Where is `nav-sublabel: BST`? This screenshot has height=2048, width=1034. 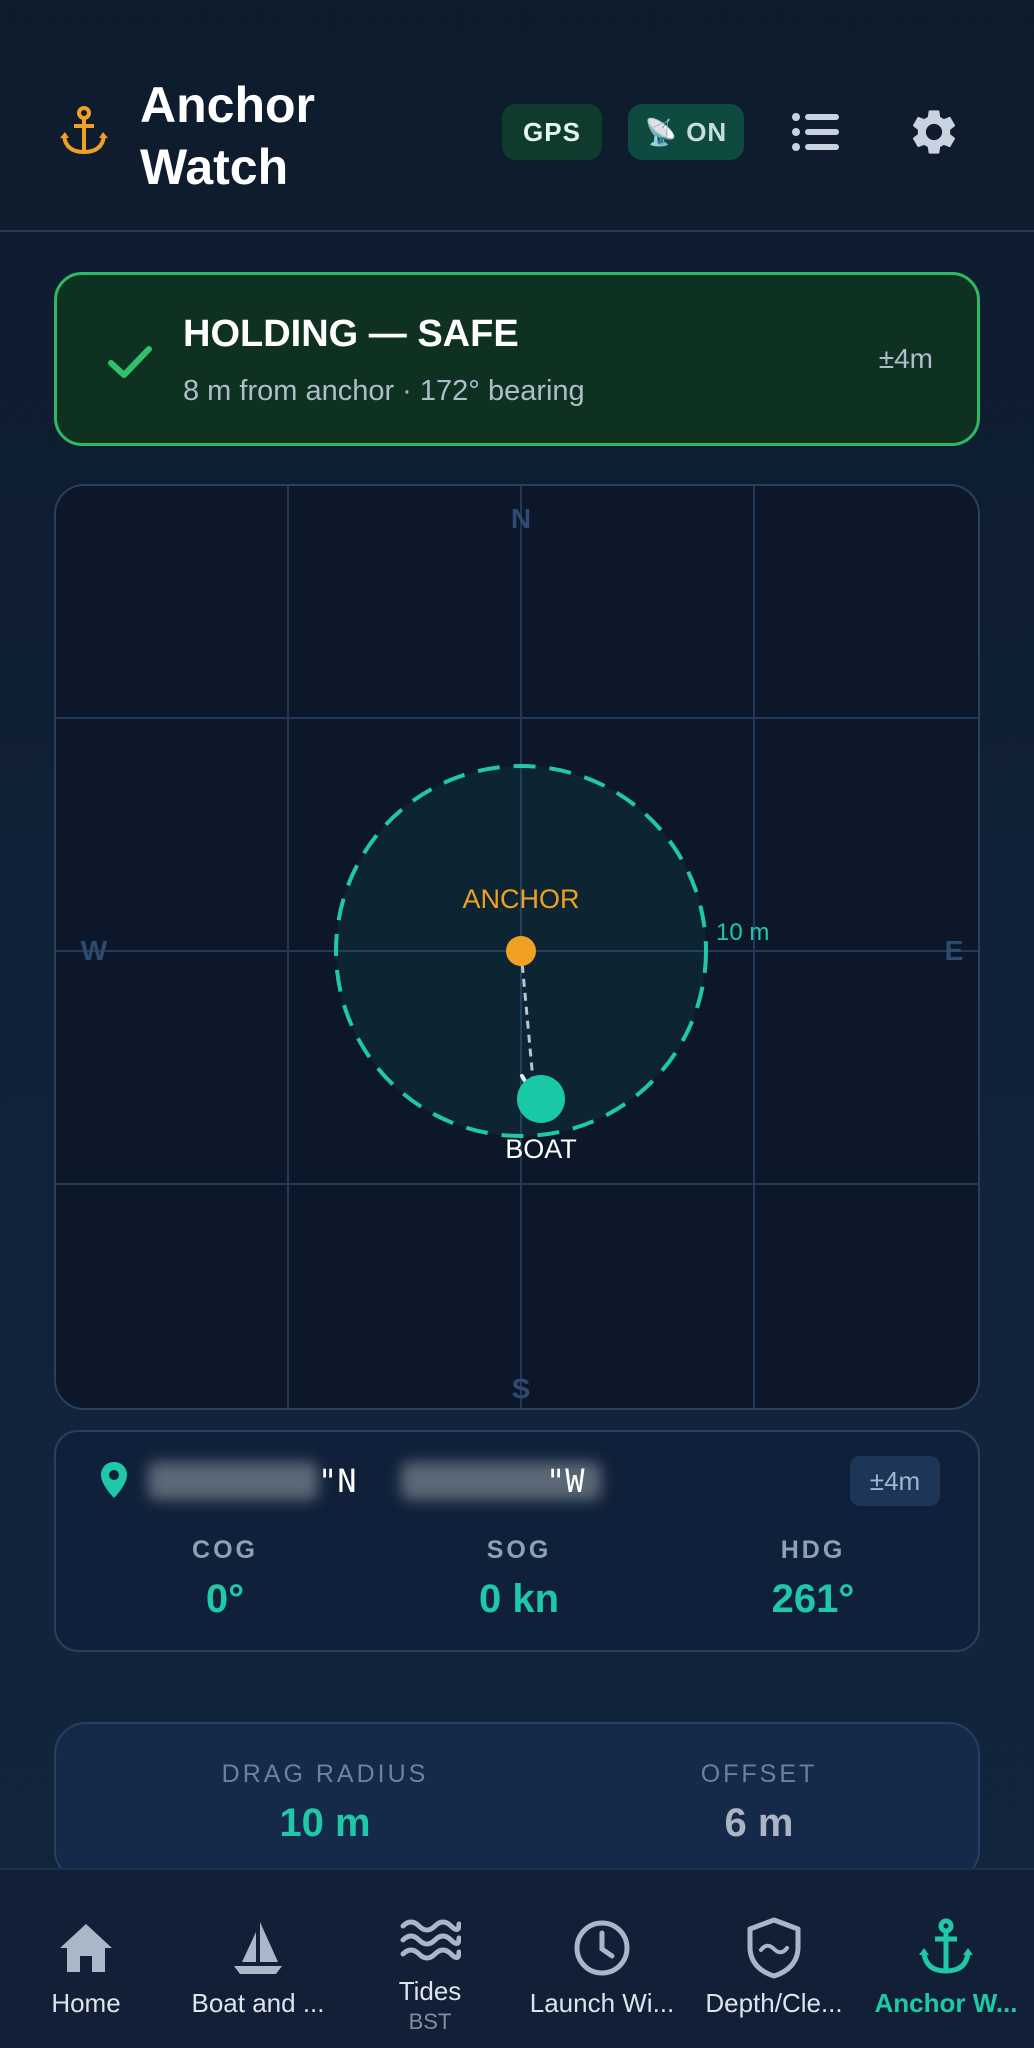
nav-sublabel: BST is located at coordinates (430, 2021).